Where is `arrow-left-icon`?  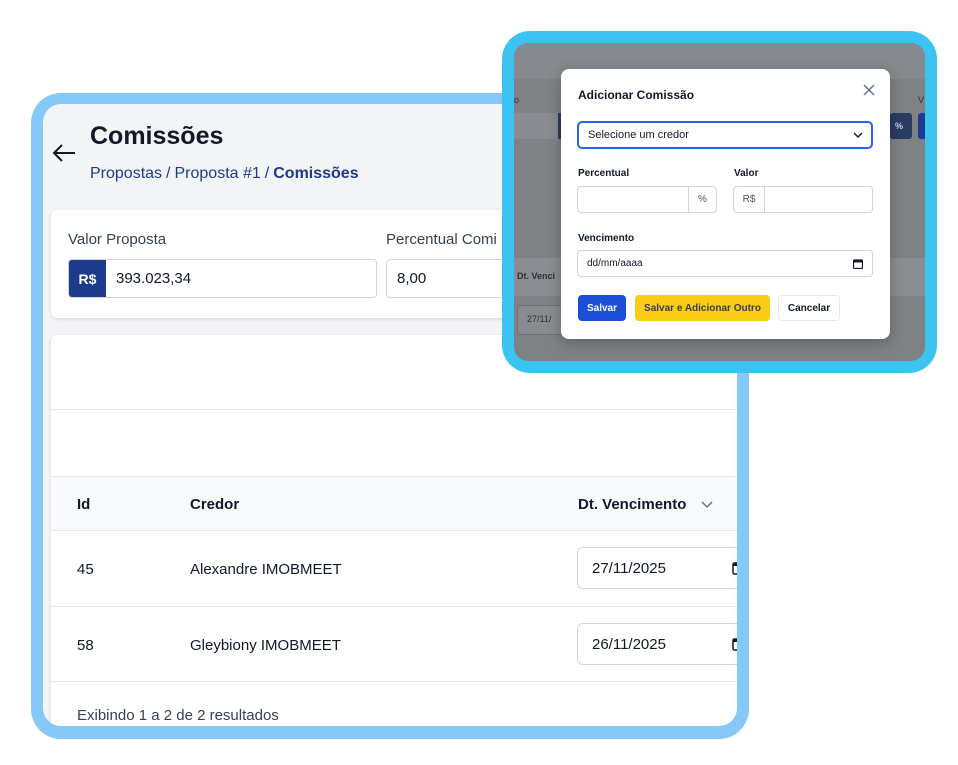 arrow-left-icon is located at coordinates (65, 153).